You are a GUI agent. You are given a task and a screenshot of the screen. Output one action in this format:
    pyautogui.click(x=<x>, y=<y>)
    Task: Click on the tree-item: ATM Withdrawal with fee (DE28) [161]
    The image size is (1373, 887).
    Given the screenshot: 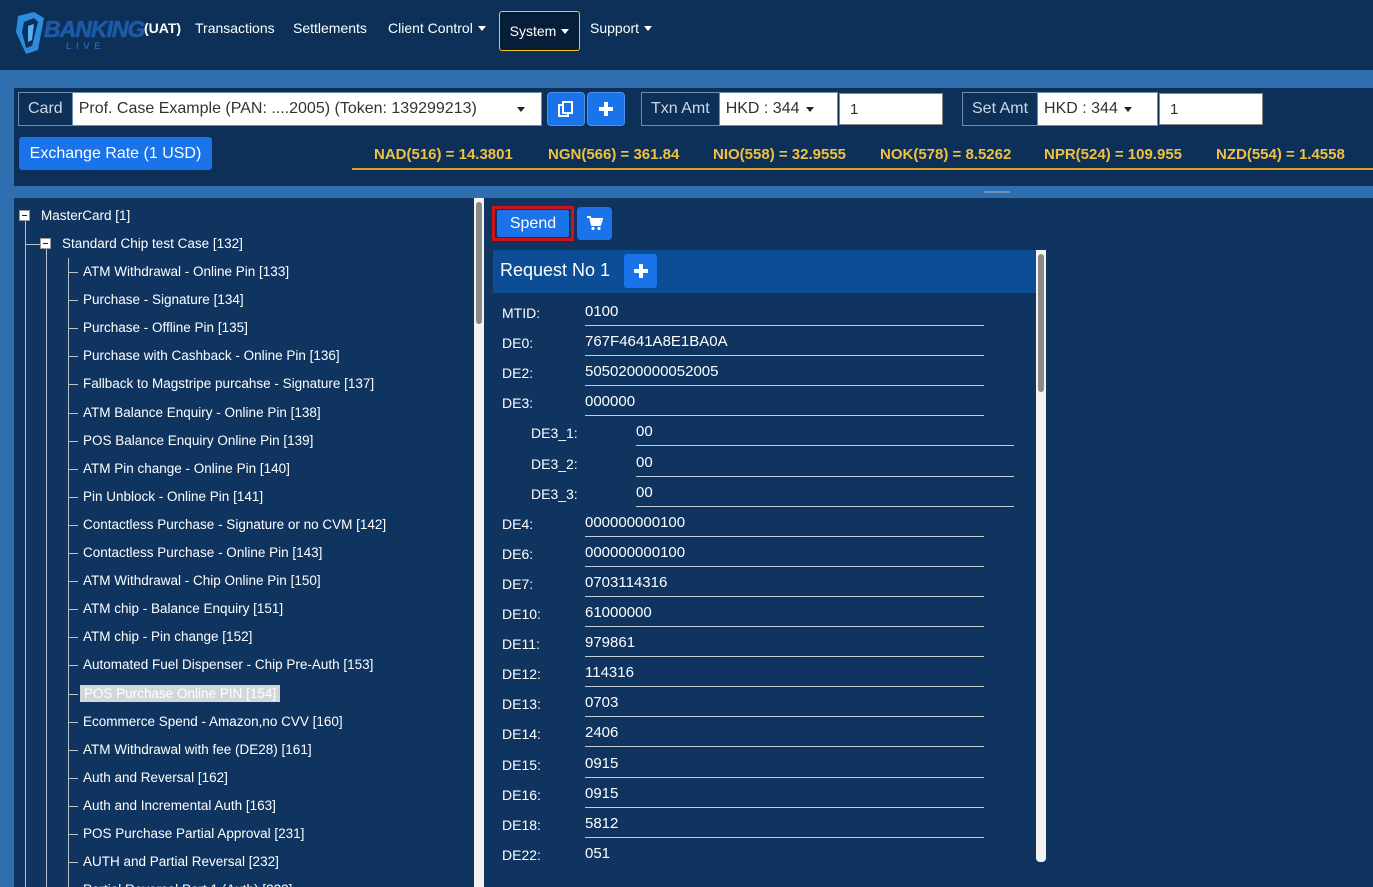 What is the action you would take?
    pyautogui.click(x=197, y=749)
    